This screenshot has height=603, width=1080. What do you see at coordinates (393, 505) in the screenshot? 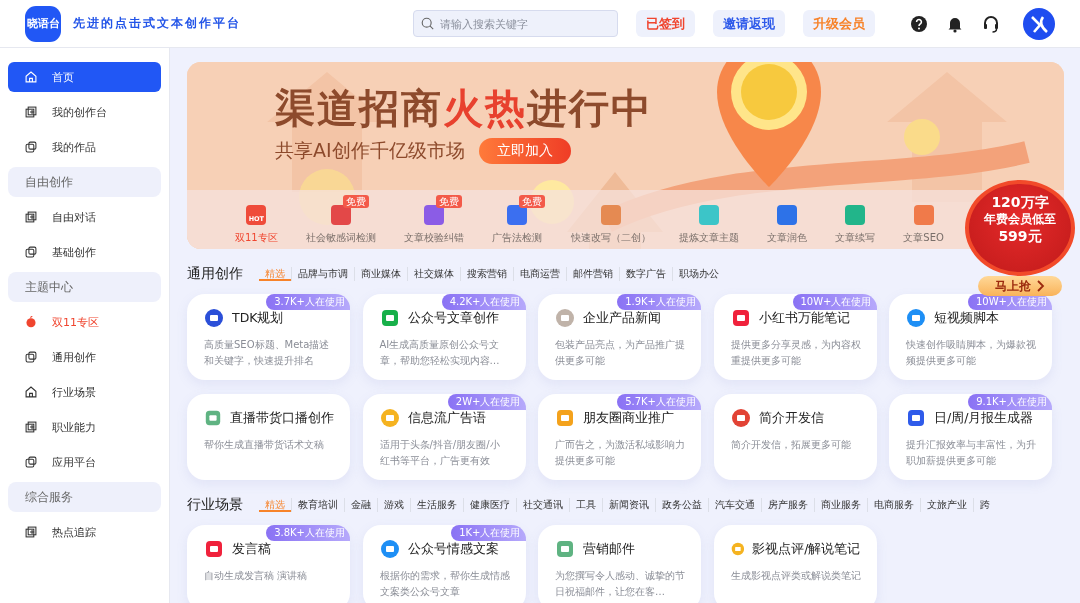
I see `category-tab: 游戏` at bounding box center [393, 505].